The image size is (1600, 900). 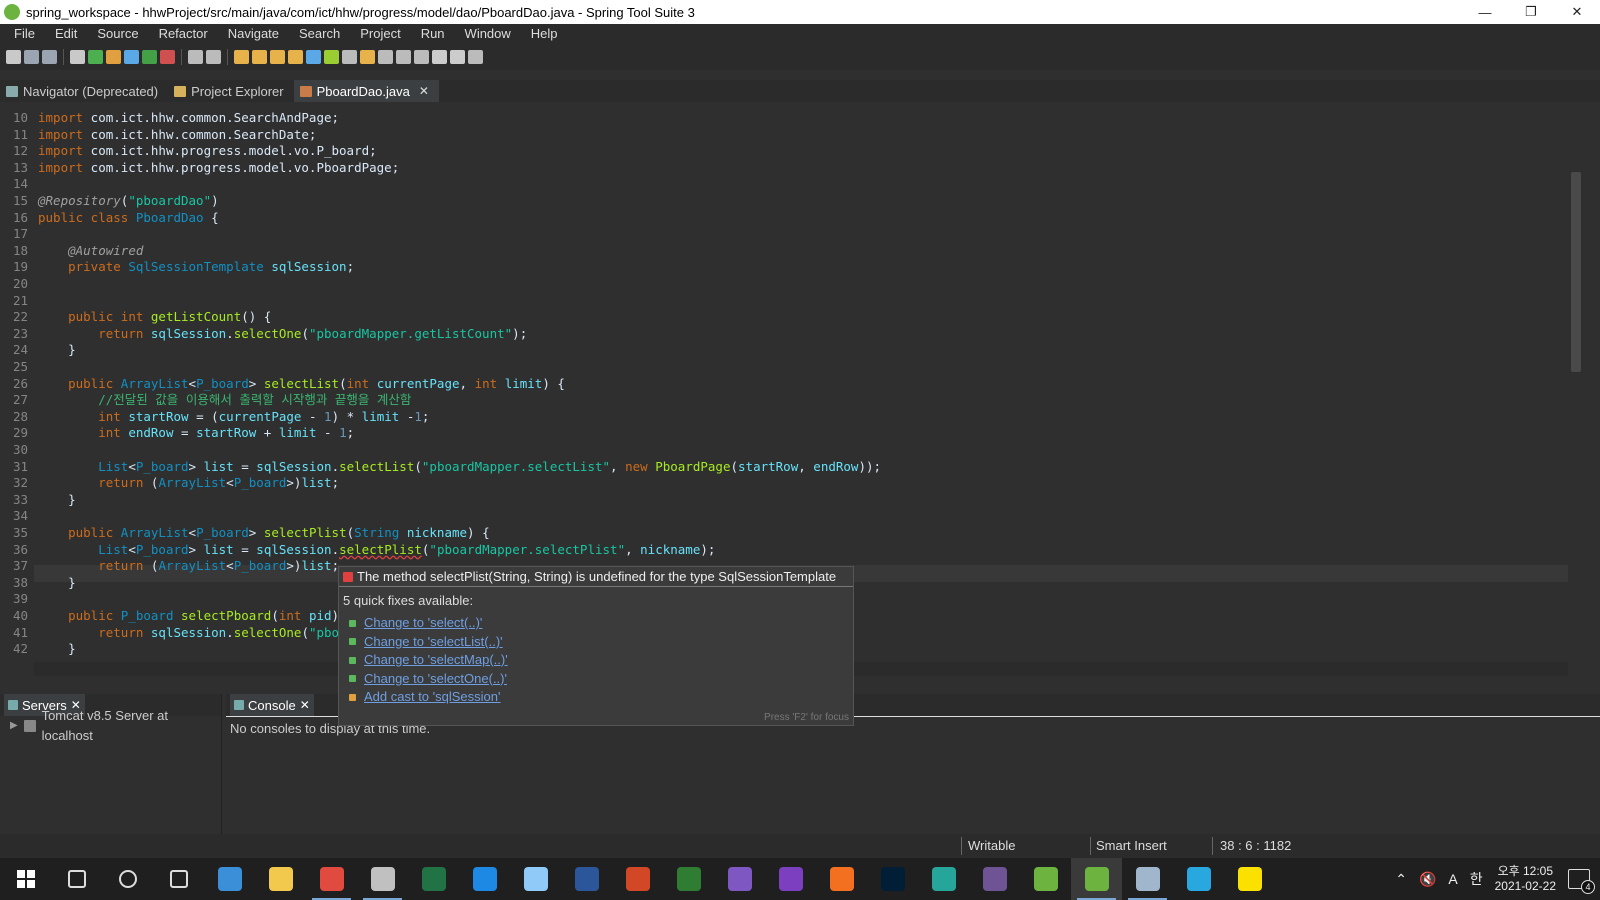 What do you see at coordinates (110, 725) in the screenshot?
I see `server-item: ▶ Tomcat v8.5 Server at localhost` at bounding box center [110, 725].